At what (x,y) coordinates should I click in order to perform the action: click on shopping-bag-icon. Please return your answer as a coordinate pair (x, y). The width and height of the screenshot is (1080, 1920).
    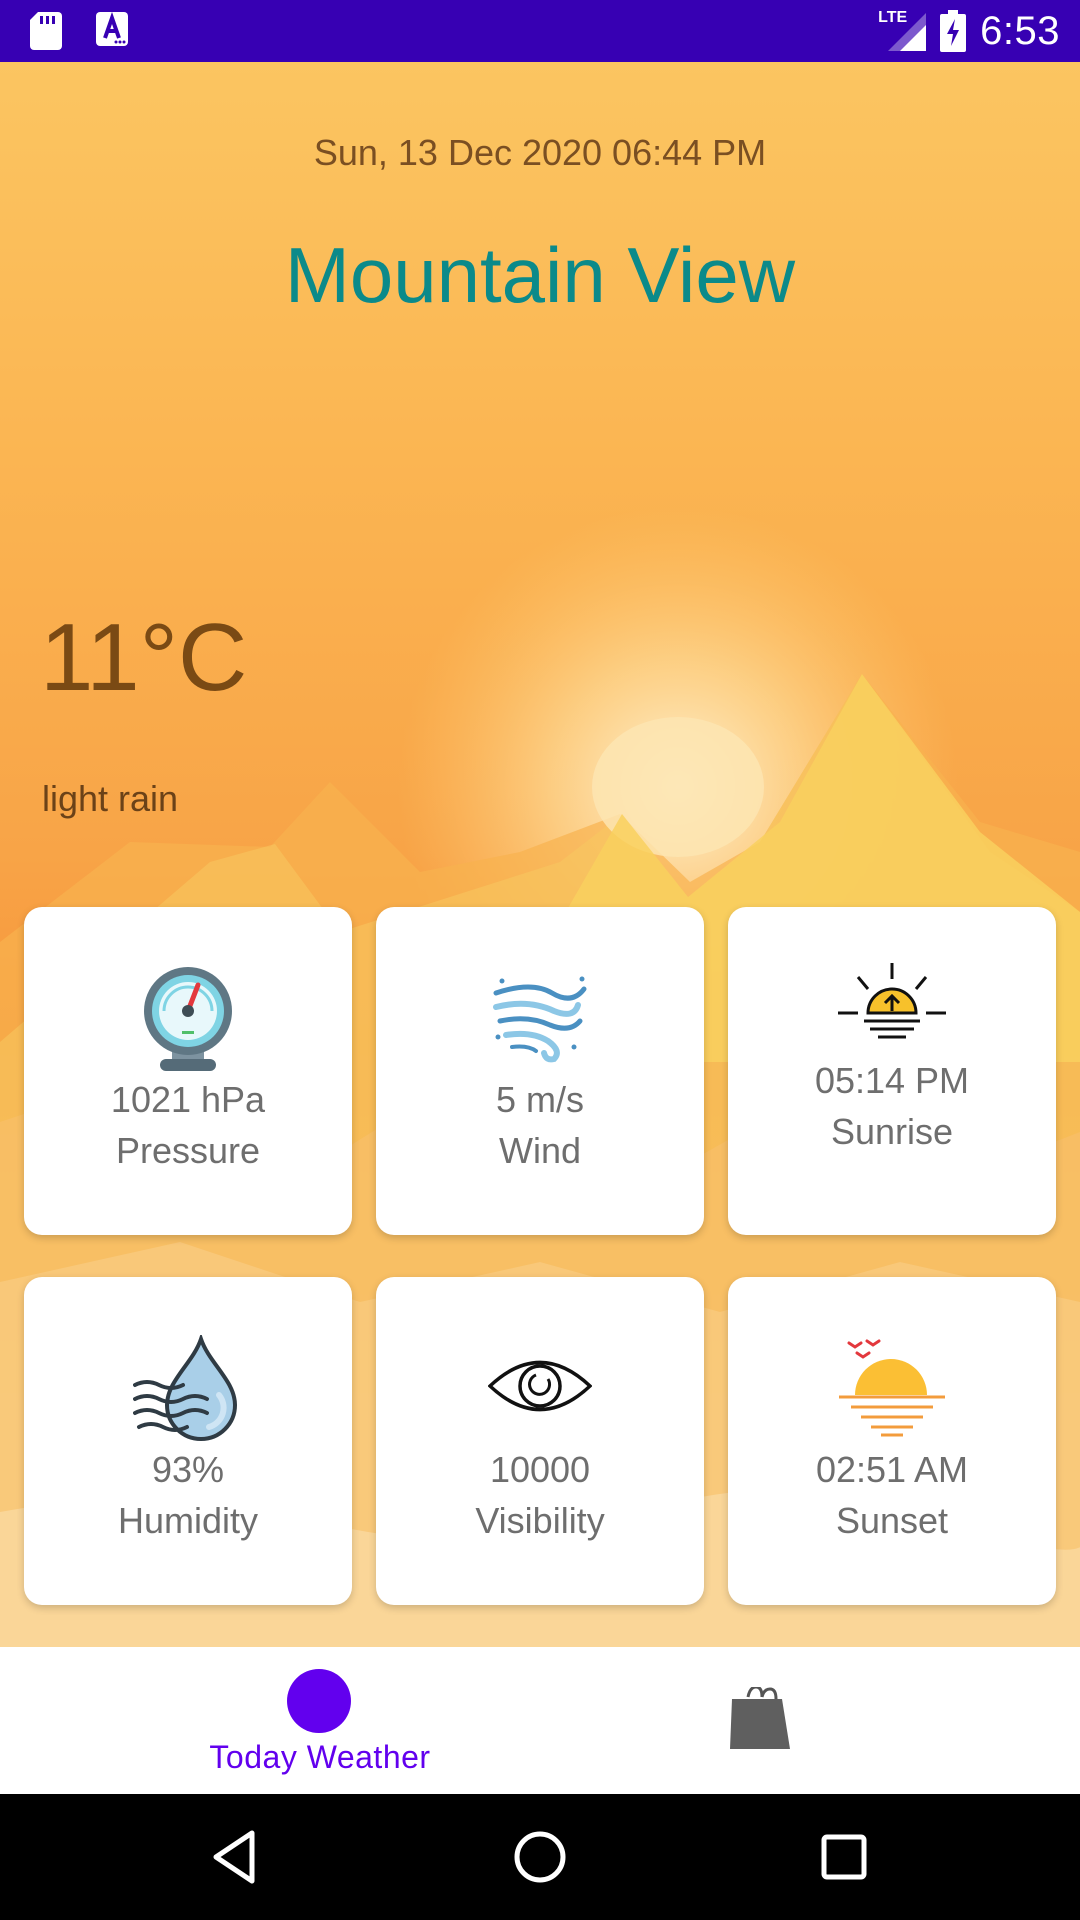
    Looking at the image, I should click on (760, 1718).